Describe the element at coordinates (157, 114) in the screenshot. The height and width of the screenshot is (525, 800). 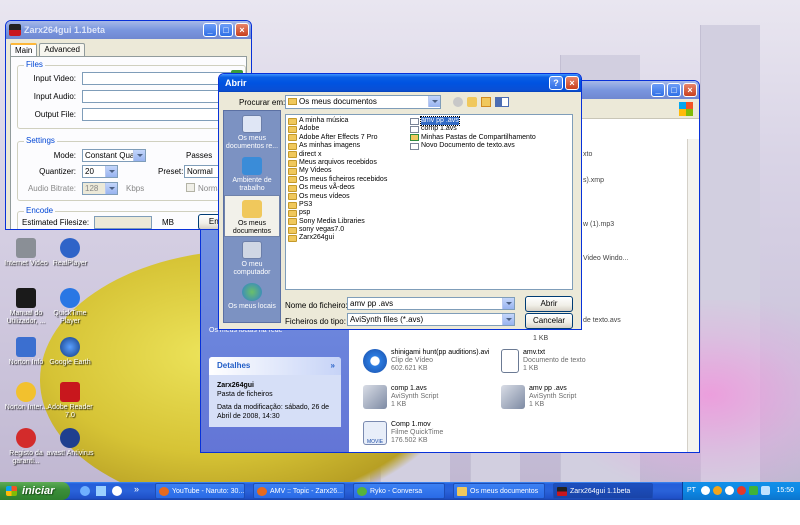
I see `output-file-field` at that location.